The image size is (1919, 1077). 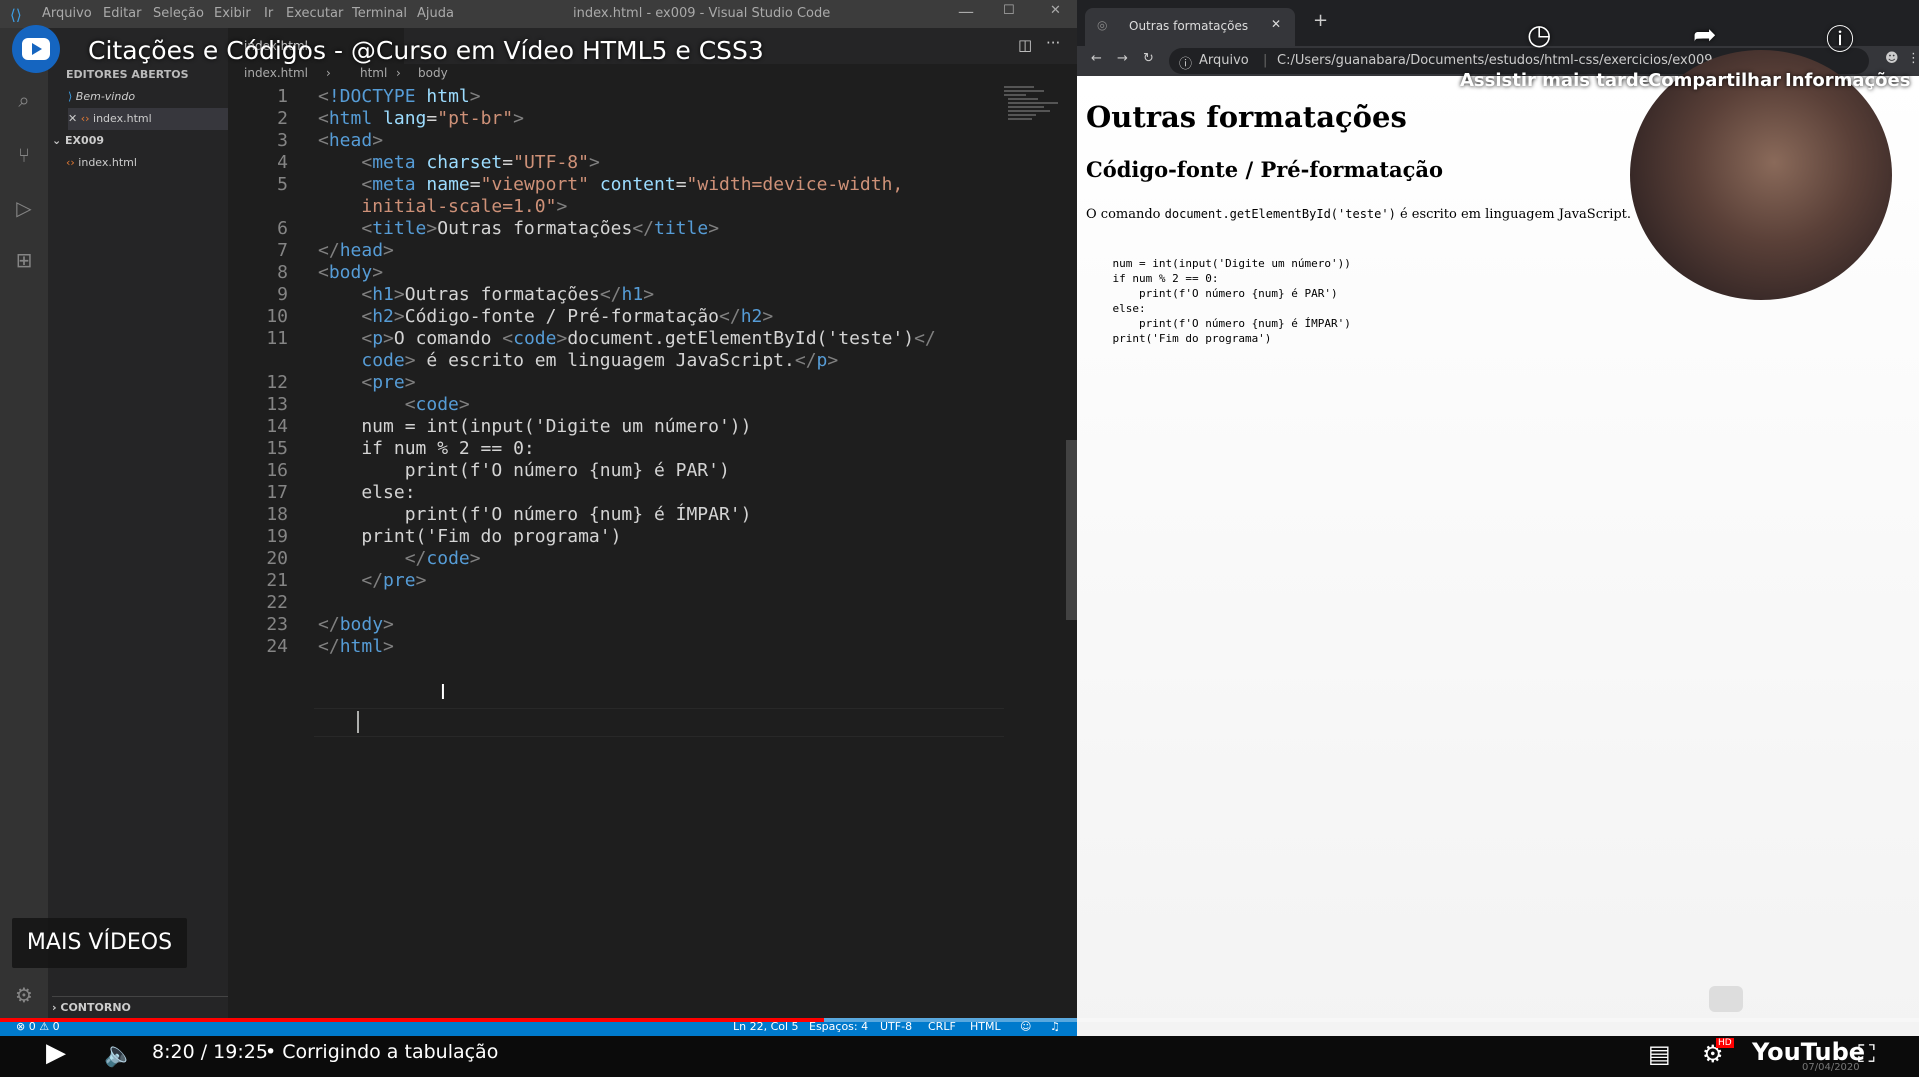 I want to click on code-line: <h1>Outras formatações</h1>, so click(x=486, y=294).